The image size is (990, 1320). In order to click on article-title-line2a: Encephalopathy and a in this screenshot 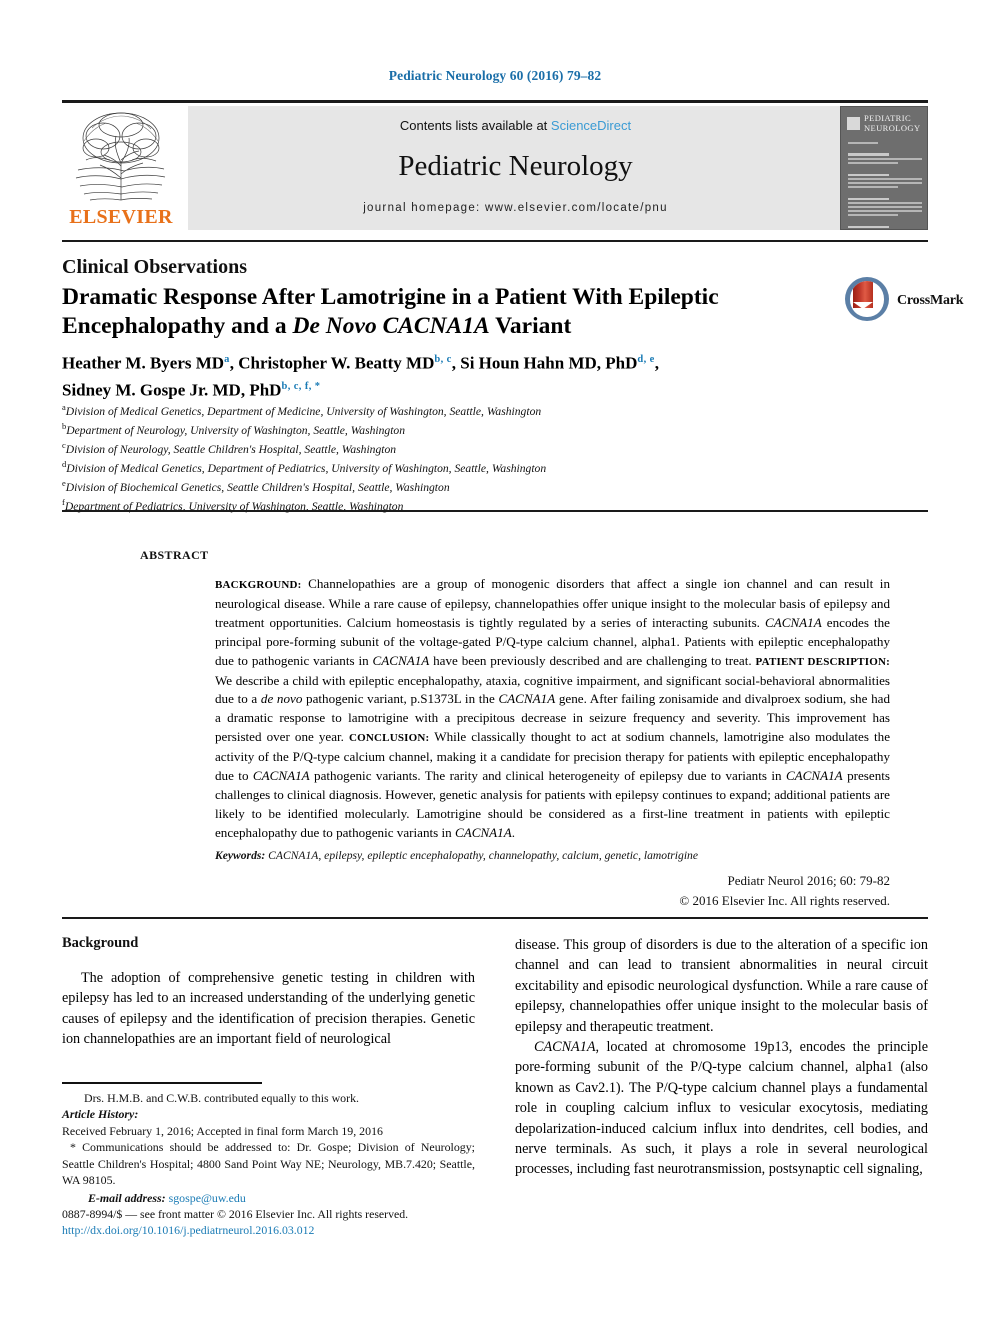, I will do `click(177, 326)`.